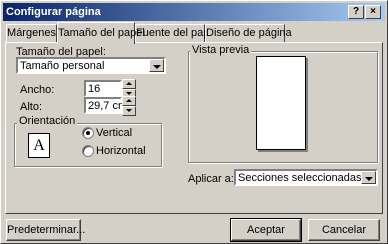 Image resolution: width=388 pixels, height=244 pixels. I want to click on height-input: 29,7 cm, so click(105, 105).